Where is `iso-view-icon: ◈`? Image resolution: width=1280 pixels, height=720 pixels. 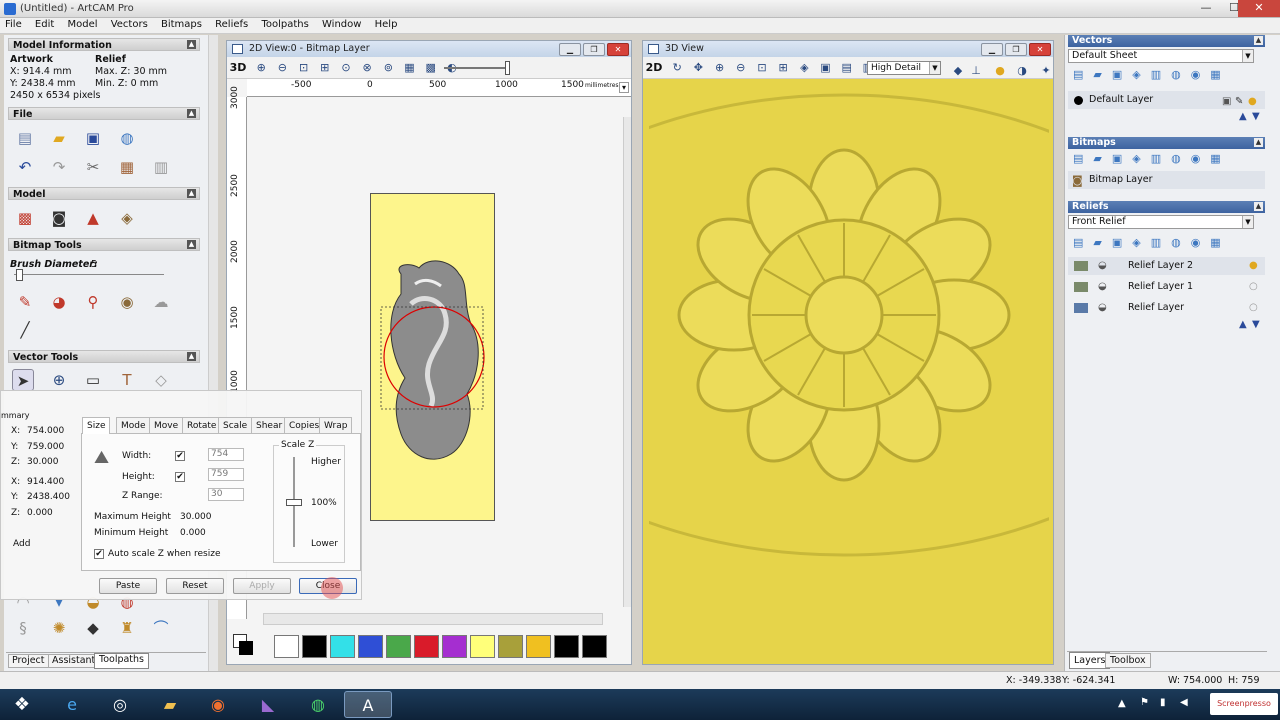
iso-view-icon: ◈ is located at coordinates (804, 68).